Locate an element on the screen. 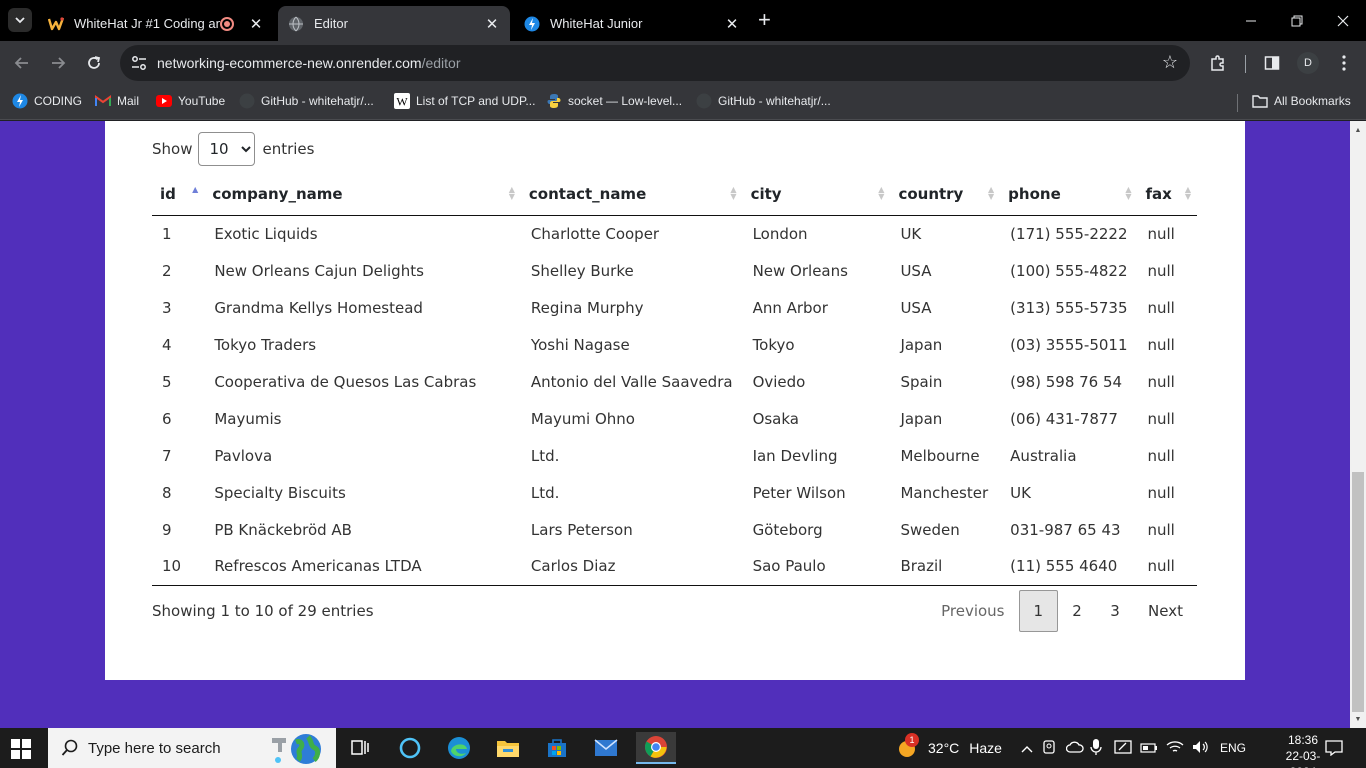 The height and width of the screenshot is (768, 1366). taskbar-search-box: Type here to search is located at coordinates (192, 748).